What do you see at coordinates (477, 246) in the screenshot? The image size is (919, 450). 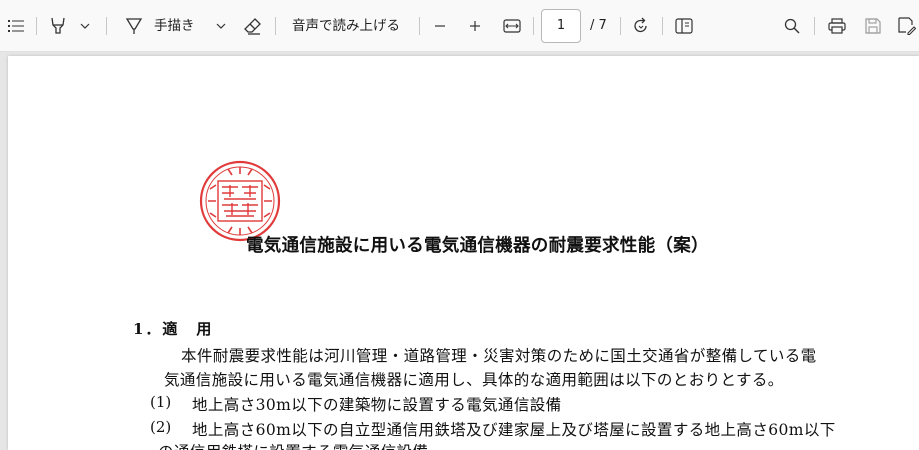 I see `document-title: 電気通信施設に用いる電気通信機器の耐震要求性能（案）` at bounding box center [477, 246].